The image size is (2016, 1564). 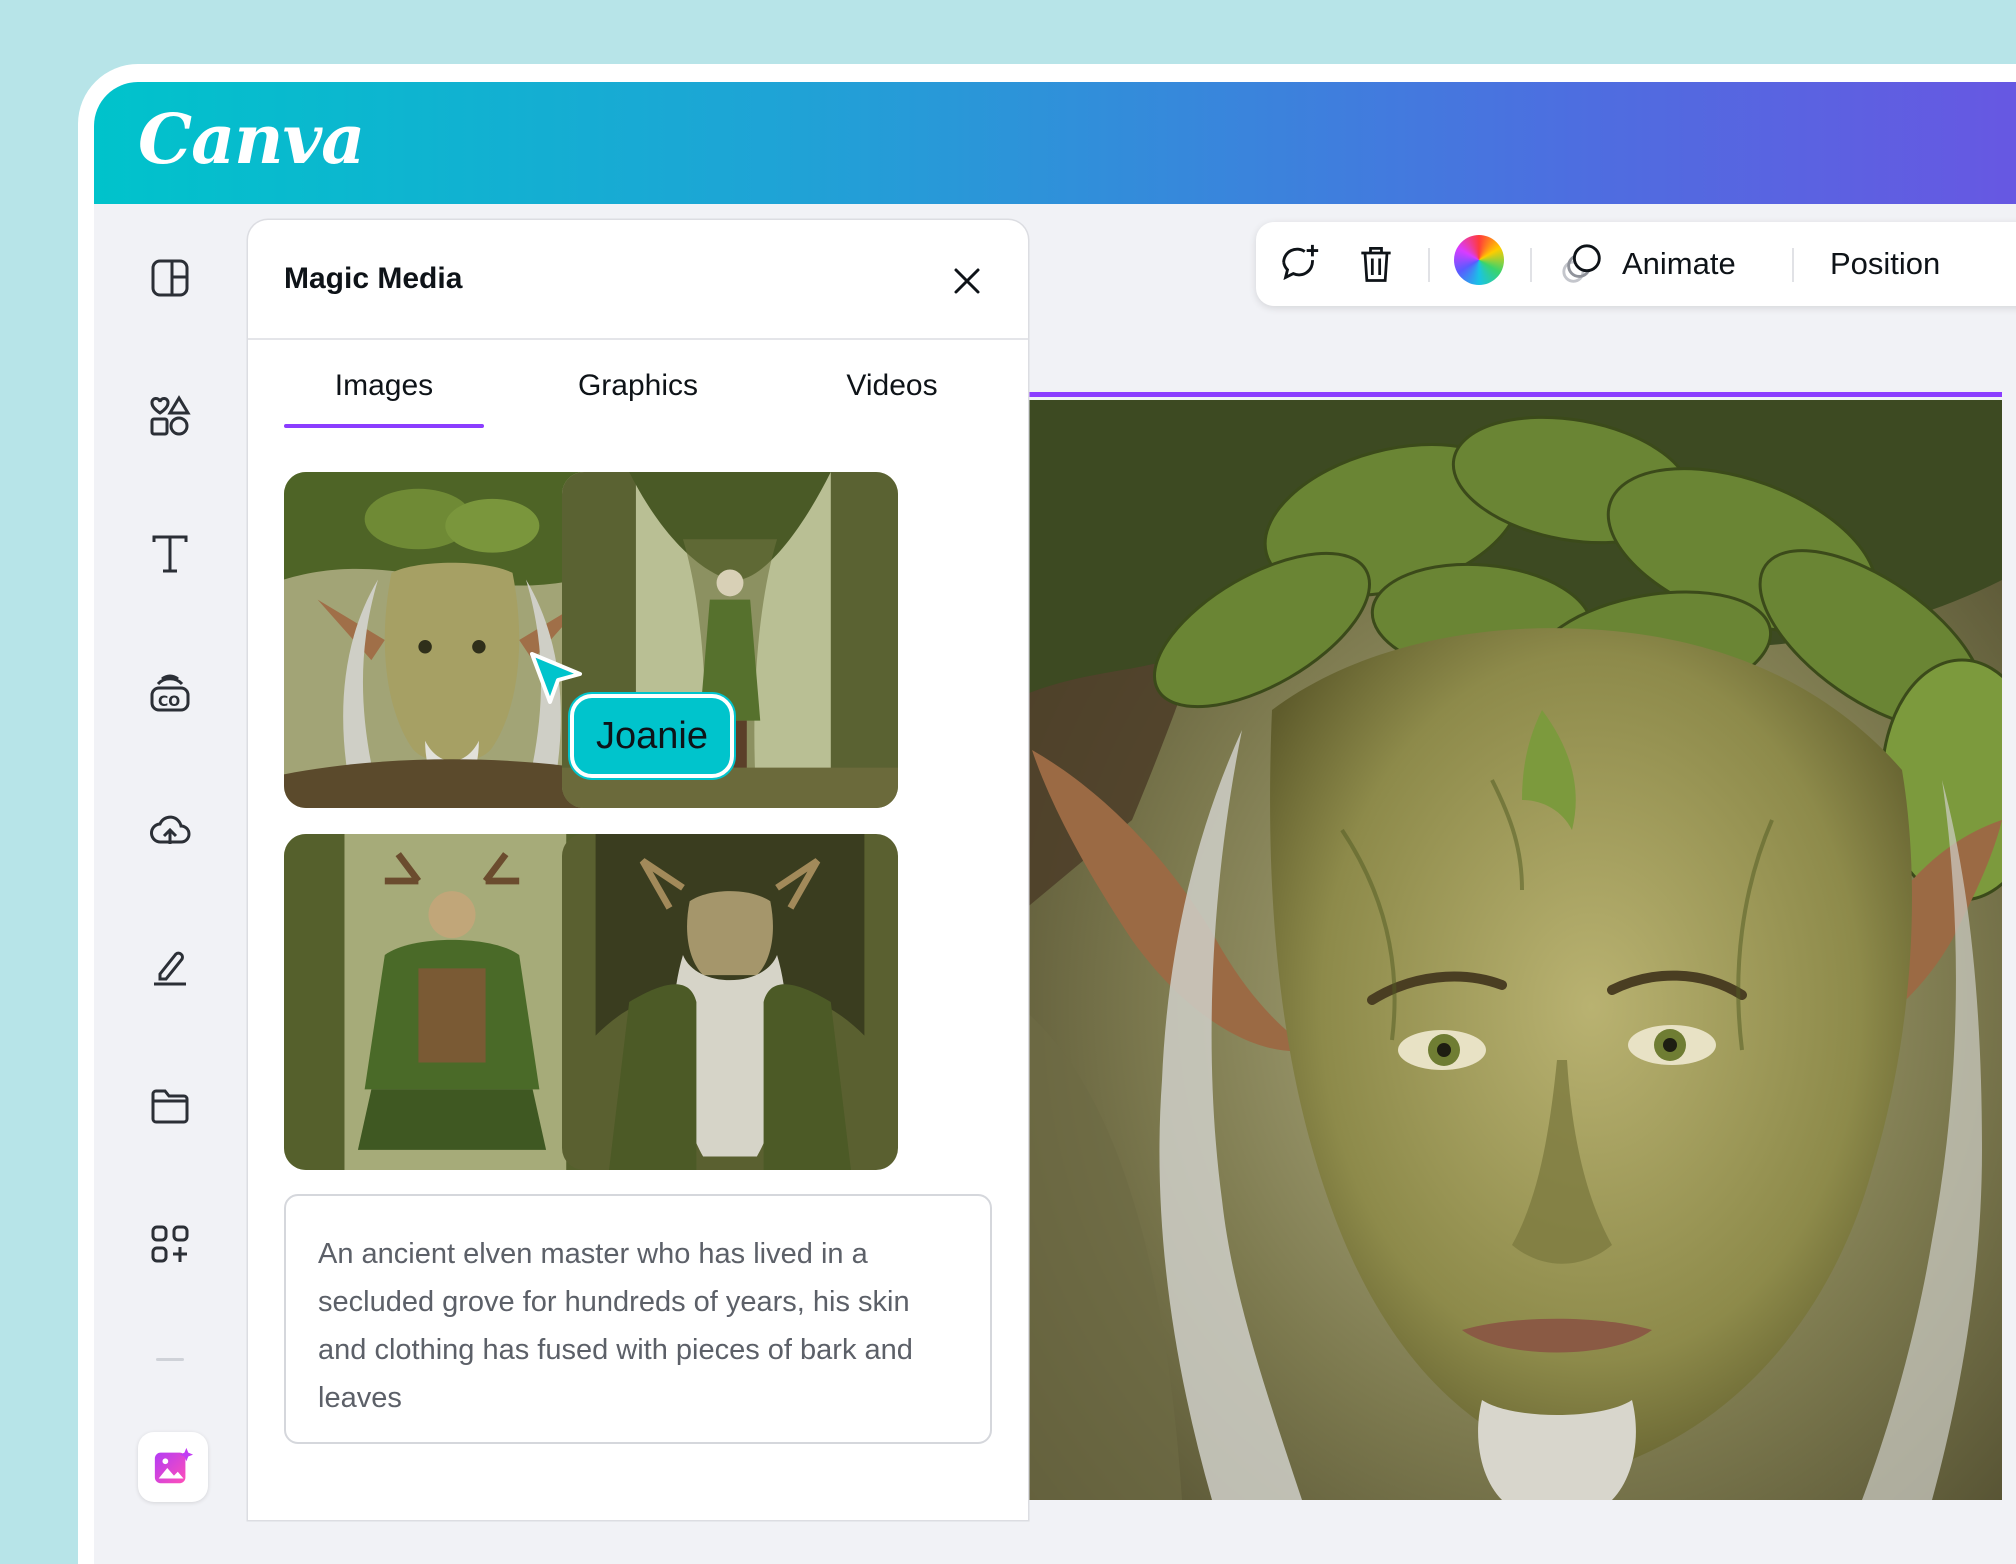 I want to click on close-icon, so click(x=967, y=281).